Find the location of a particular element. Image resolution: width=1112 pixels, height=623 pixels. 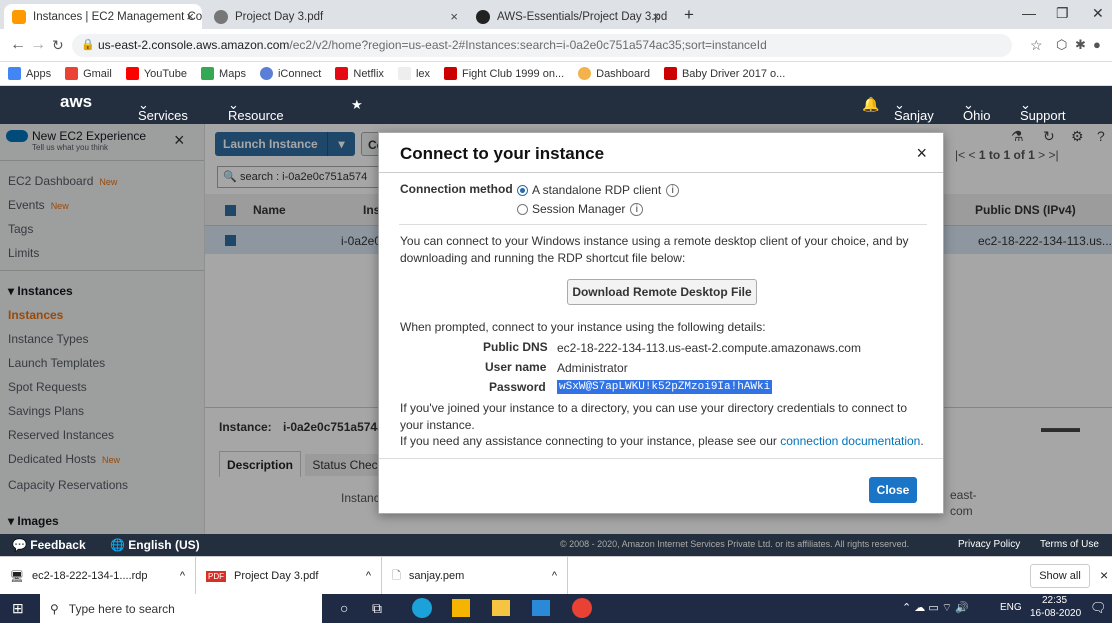

windows-start-icon: ⊞ is located at coordinates (18, 608).